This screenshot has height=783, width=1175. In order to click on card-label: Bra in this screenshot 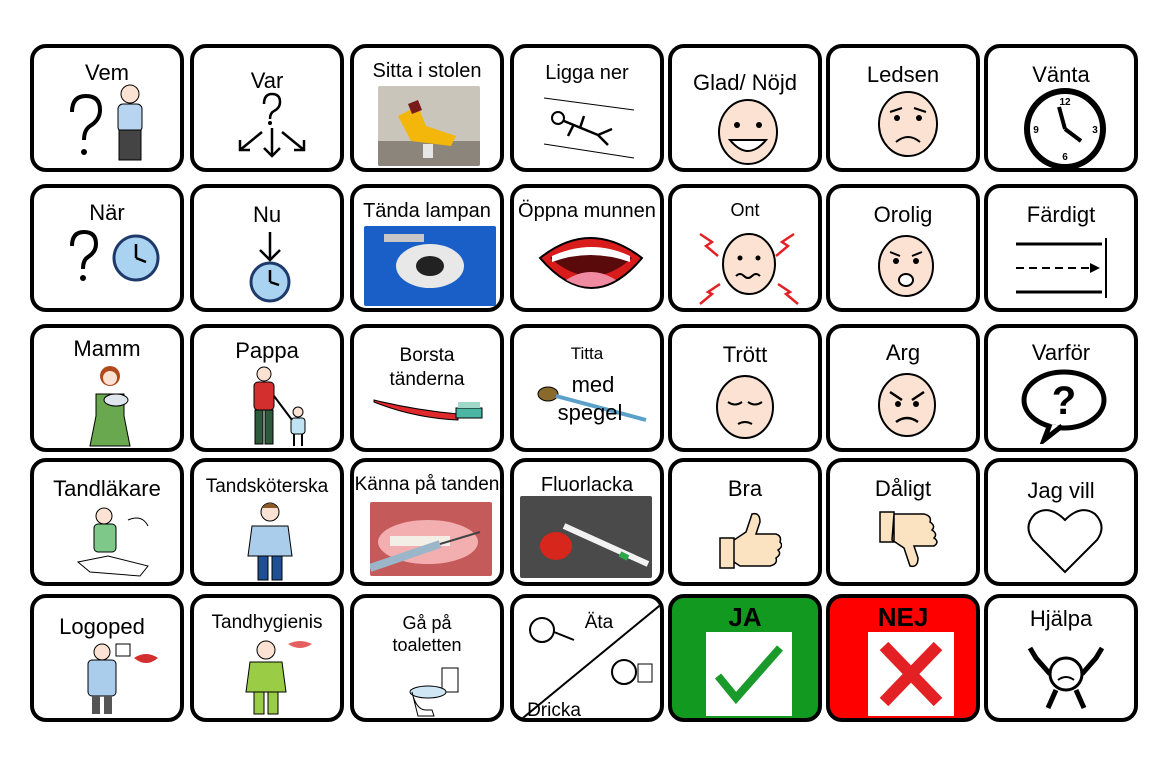, I will do `click(745, 488)`.